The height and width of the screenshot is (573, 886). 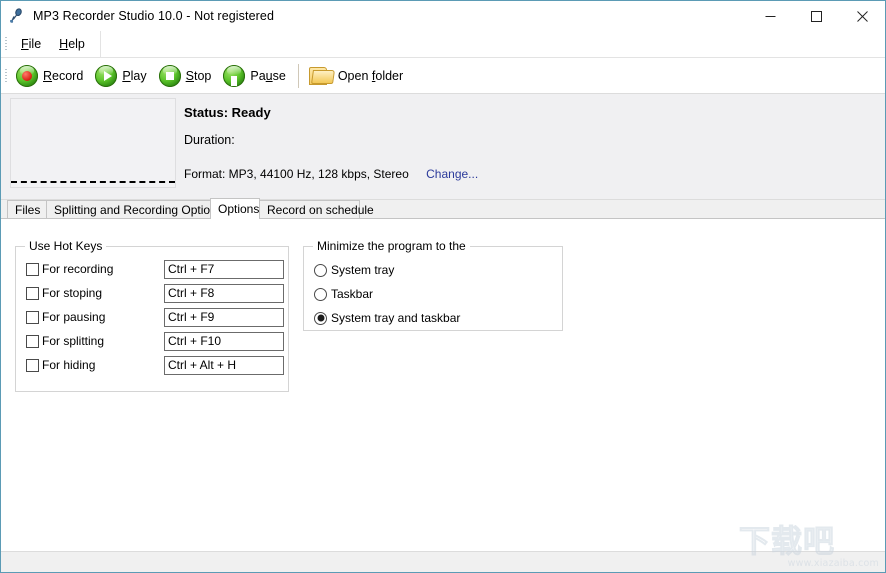 I want to click on pause-button: Pause, so click(x=255, y=75).